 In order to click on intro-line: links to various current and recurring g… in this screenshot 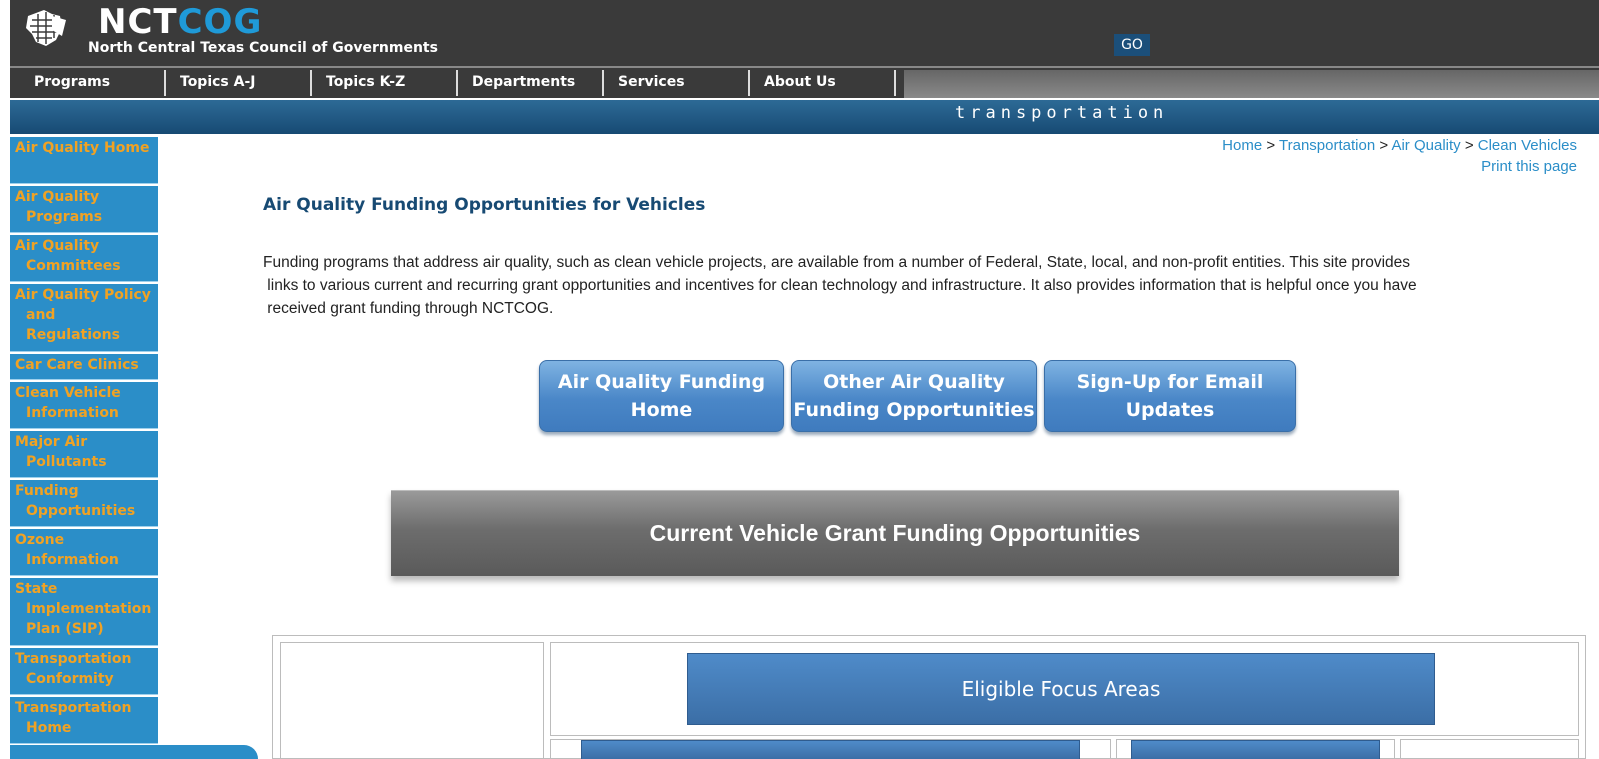, I will do `click(840, 285)`.